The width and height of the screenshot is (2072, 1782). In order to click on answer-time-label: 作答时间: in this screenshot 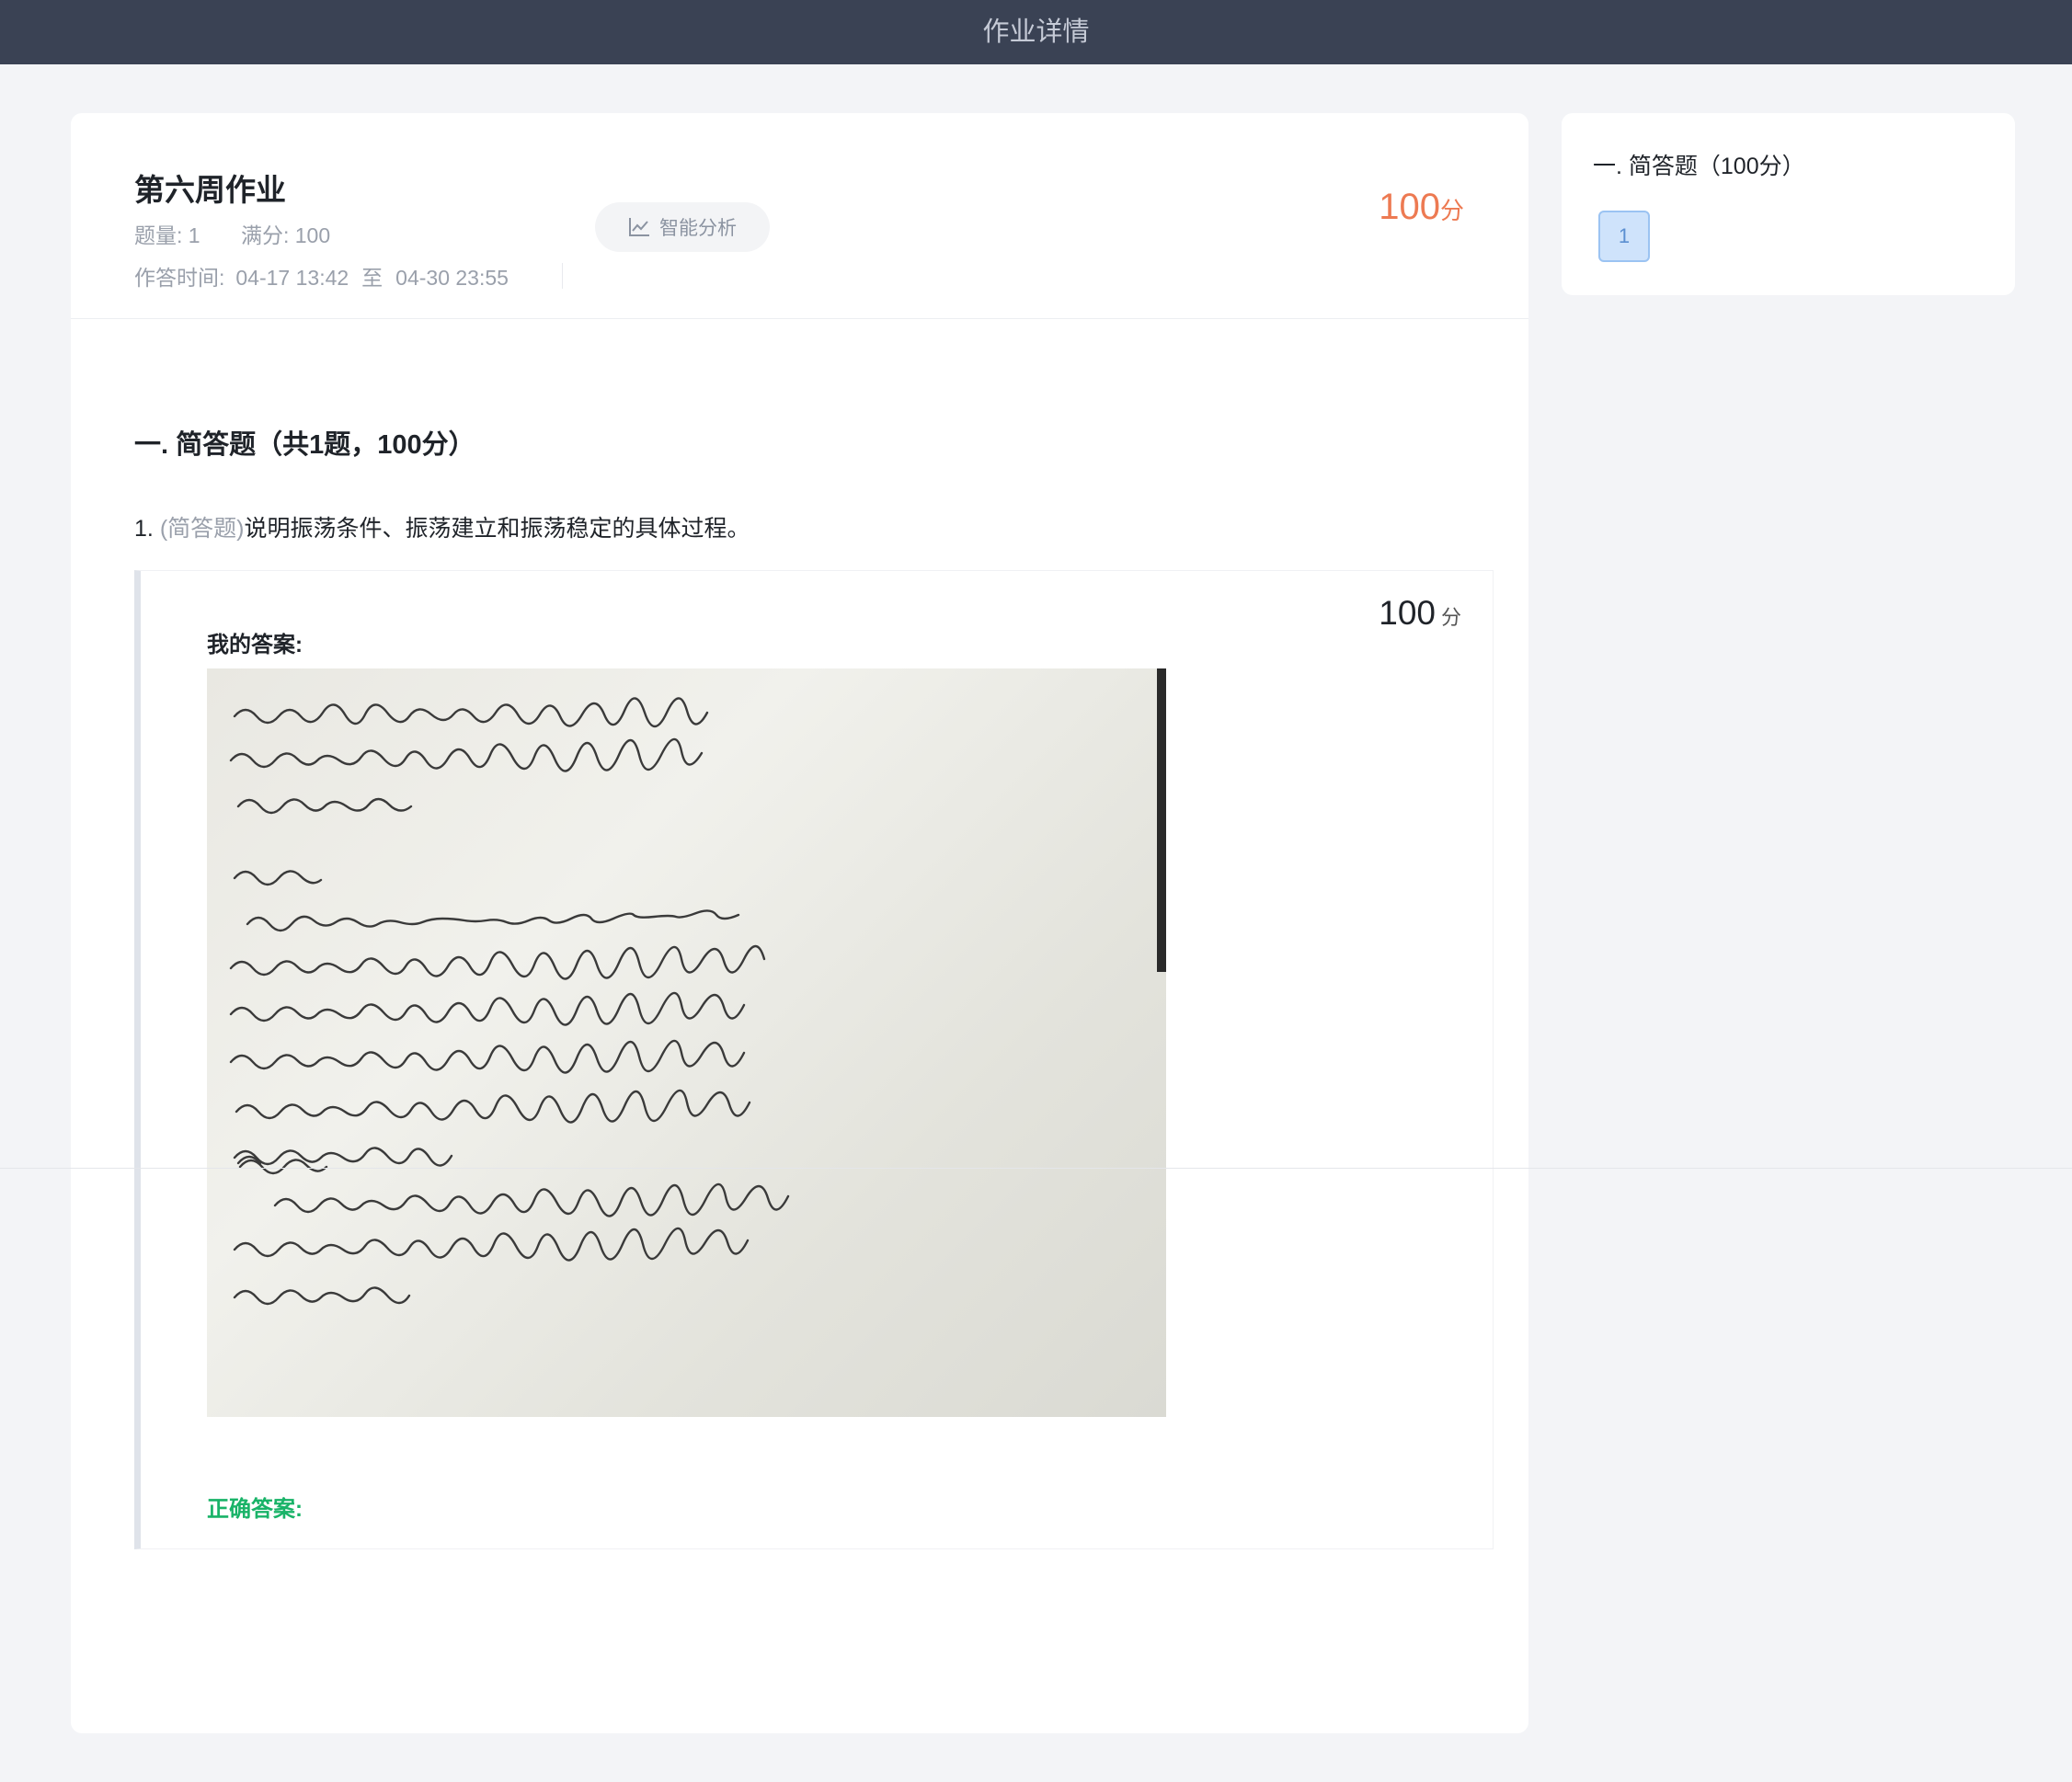, I will do `click(179, 278)`.